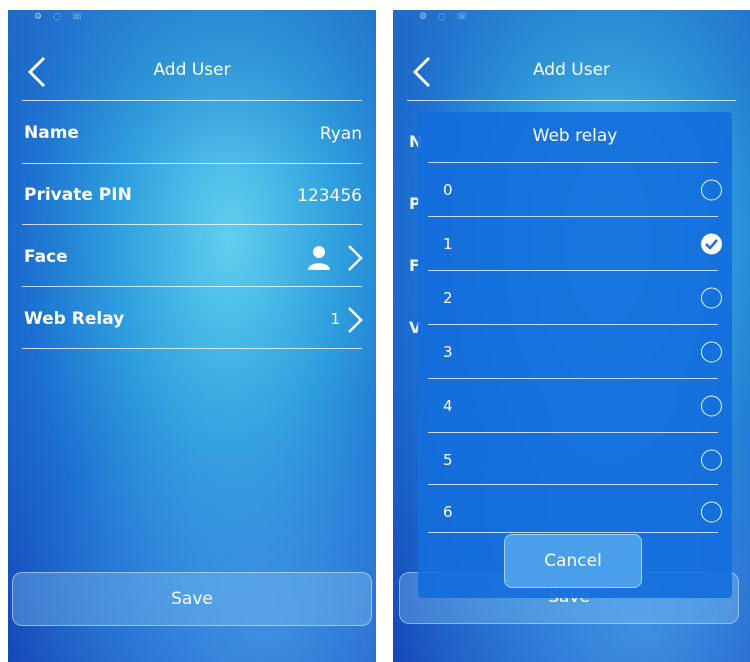 The width and height of the screenshot is (750, 662). Describe the element at coordinates (46, 257) in the screenshot. I see `face-label: Face` at that location.